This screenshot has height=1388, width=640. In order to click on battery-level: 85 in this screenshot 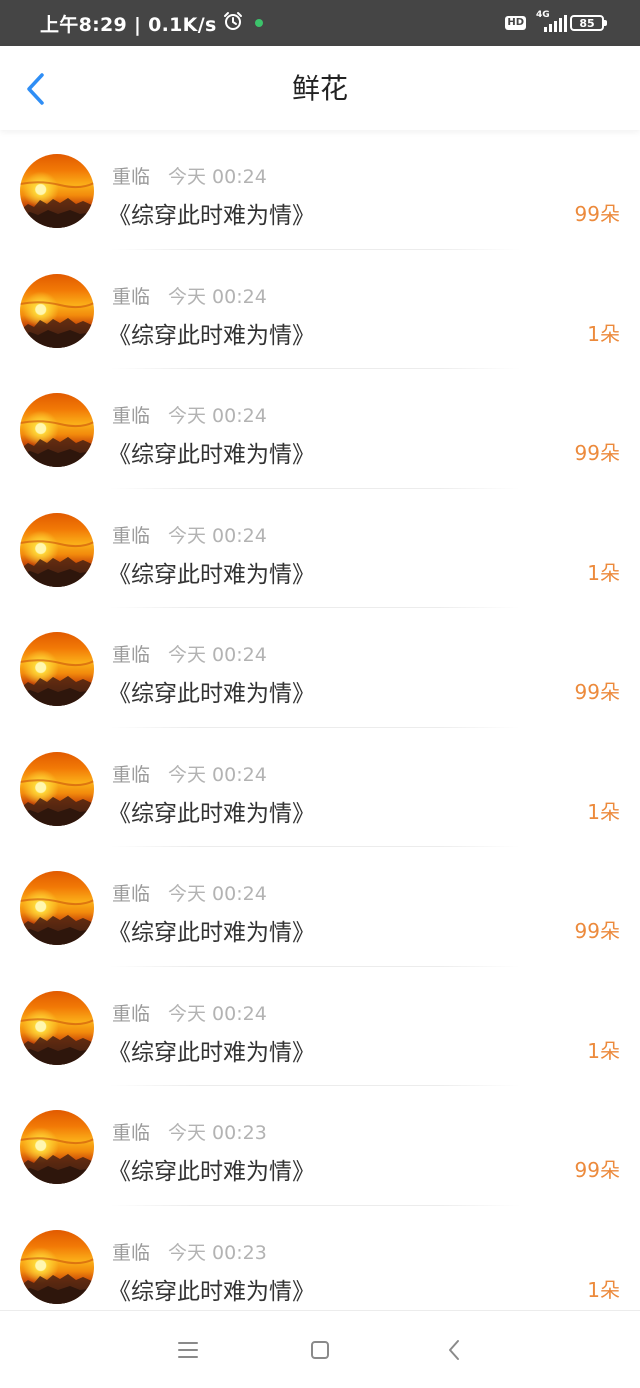, I will do `click(587, 23)`.